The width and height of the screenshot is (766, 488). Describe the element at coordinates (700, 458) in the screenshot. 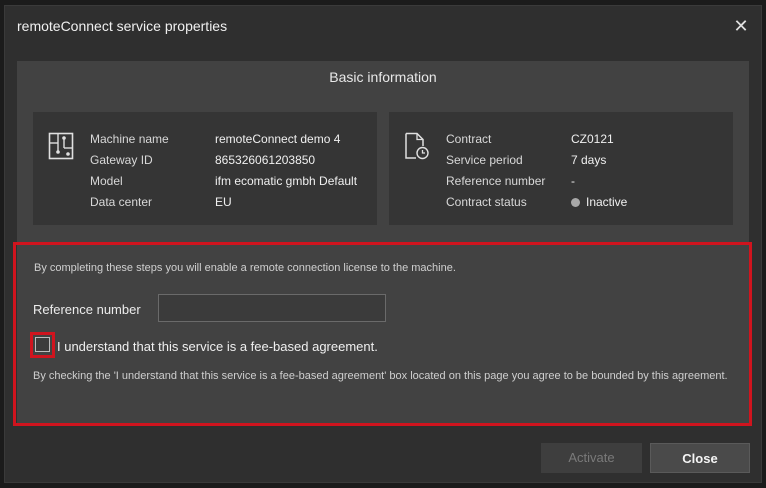

I see `close-button: Close` at that location.